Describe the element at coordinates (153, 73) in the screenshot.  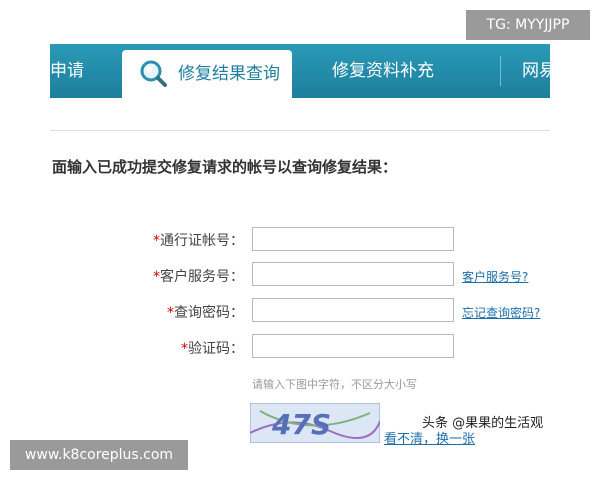
I see `magnifier-icon` at that location.